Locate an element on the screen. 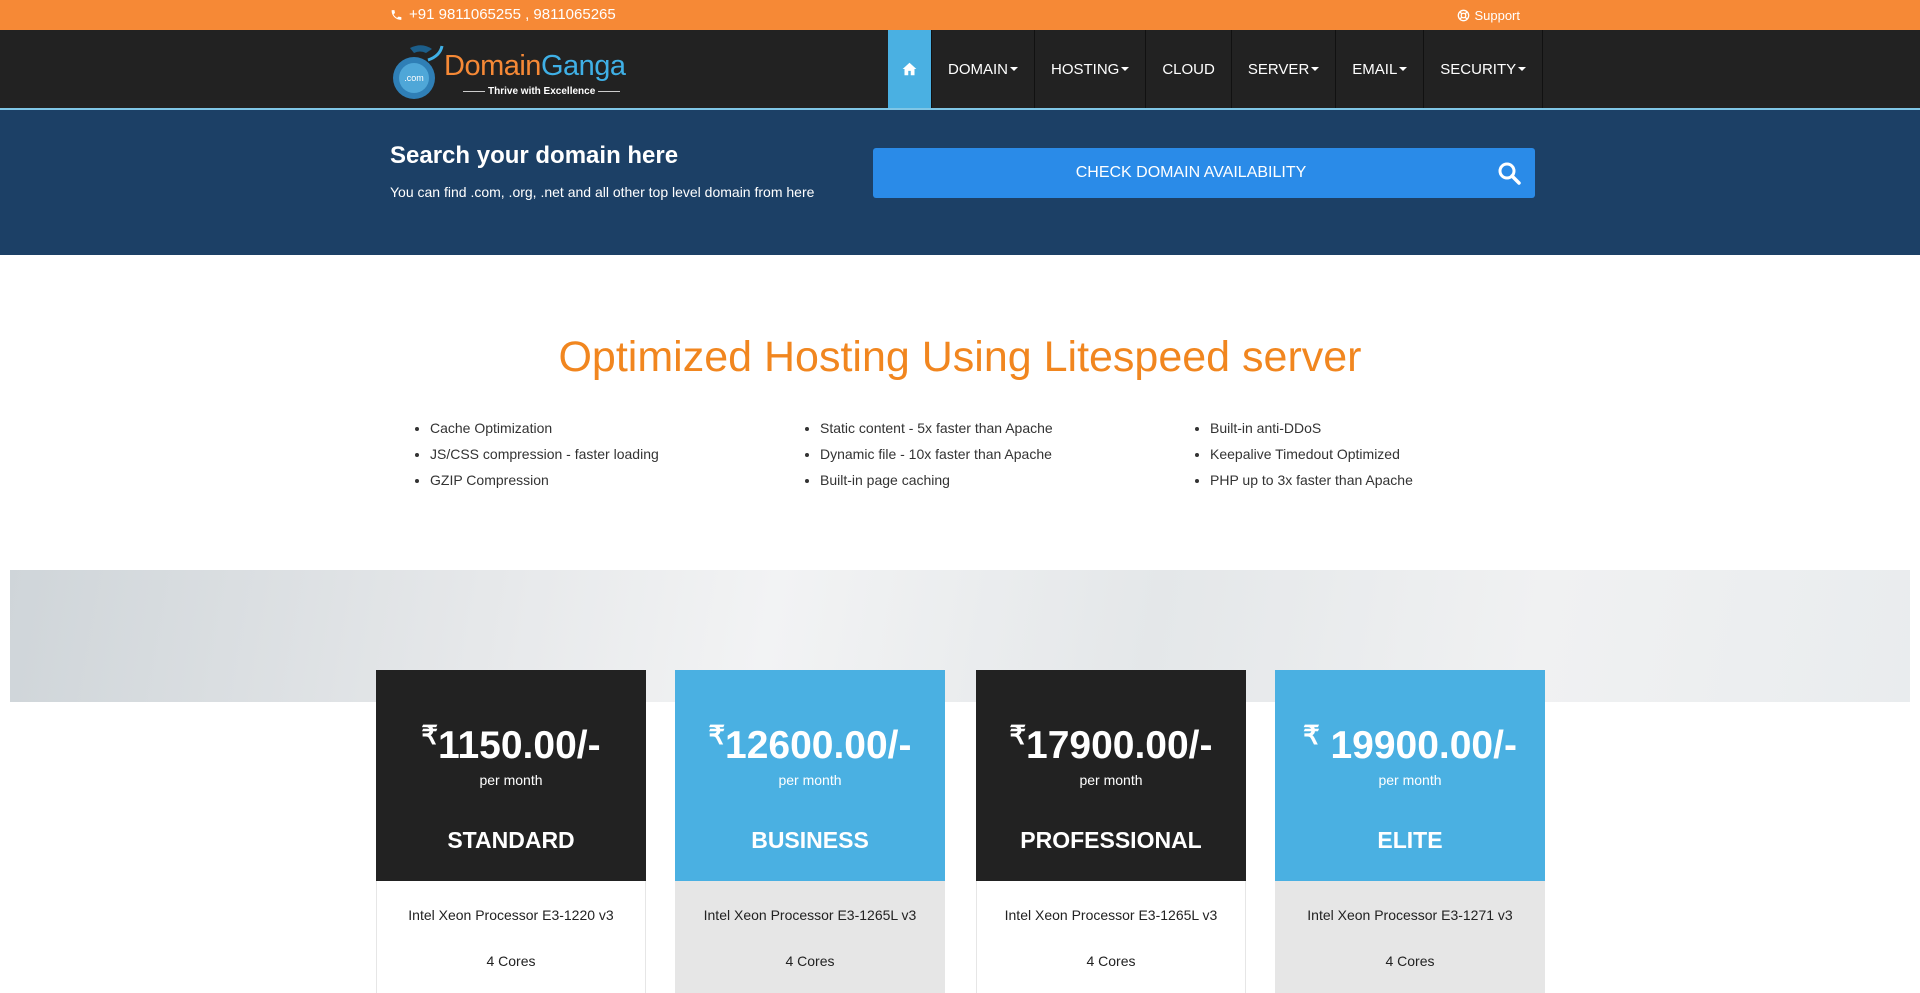 The image size is (1920, 993). contact-phone: +91 9811065255 , 9811065265 is located at coordinates (503, 14).